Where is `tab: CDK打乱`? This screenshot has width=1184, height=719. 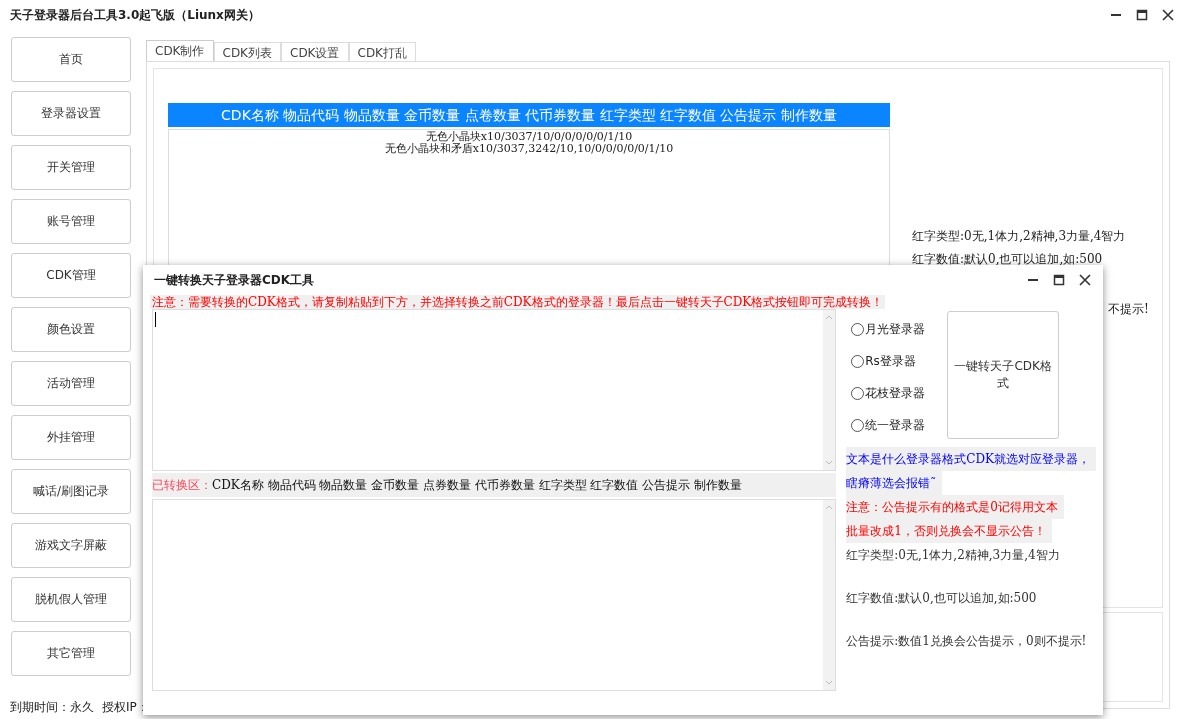
tab: CDK打乱 is located at coordinates (382, 51).